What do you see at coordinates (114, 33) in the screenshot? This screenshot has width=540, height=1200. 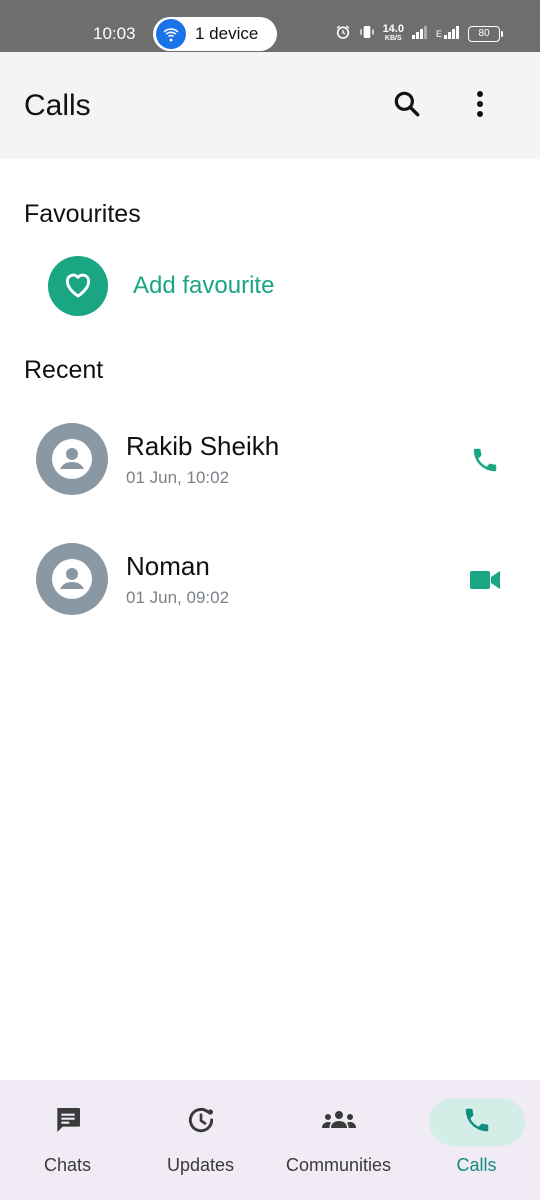 I see `status-time: 10:03` at bounding box center [114, 33].